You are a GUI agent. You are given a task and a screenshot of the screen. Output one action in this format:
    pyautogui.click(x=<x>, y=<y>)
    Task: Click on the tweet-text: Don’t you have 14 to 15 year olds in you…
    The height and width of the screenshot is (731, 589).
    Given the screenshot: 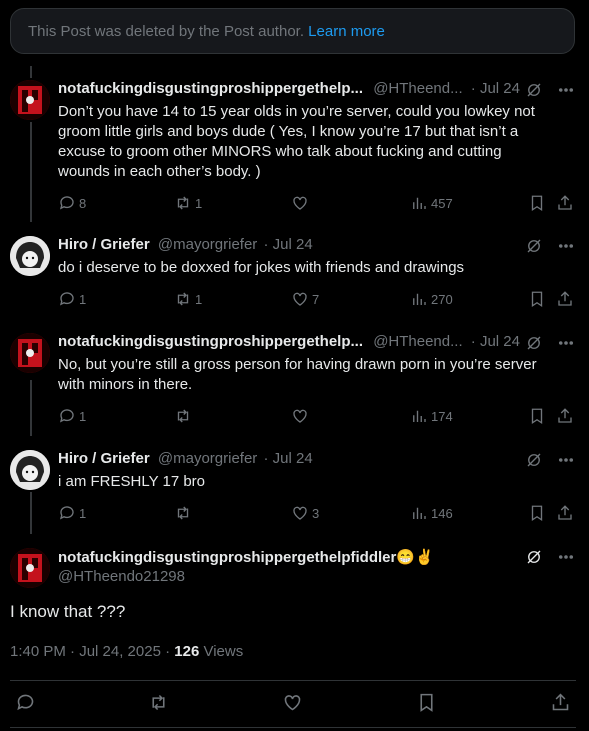 What is the action you would take?
    pyautogui.click(x=296, y=141)
    